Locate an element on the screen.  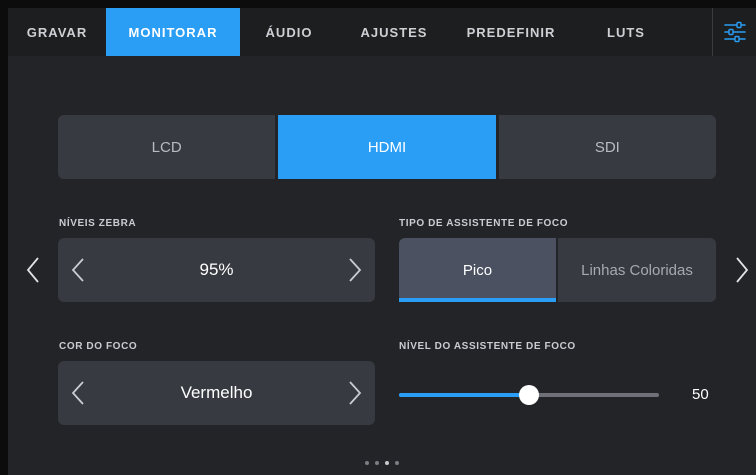
focus-color-label: COR DO FOCO is located at coordinates (98, 346).